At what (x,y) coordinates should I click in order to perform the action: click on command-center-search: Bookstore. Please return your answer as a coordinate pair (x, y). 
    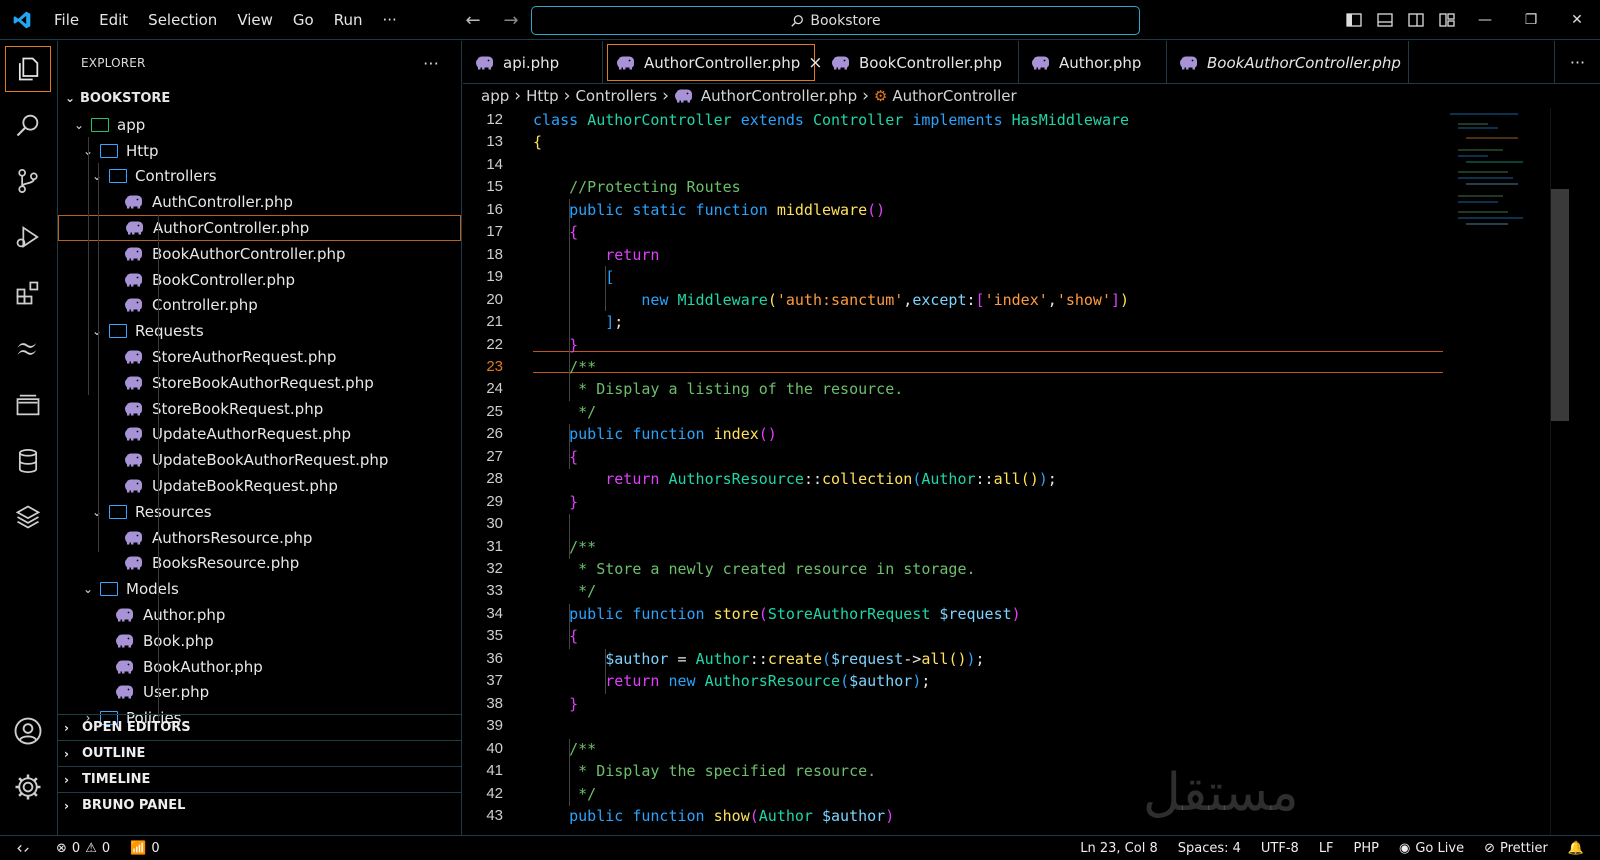
    Looking at the image, I should click on (835, 20).